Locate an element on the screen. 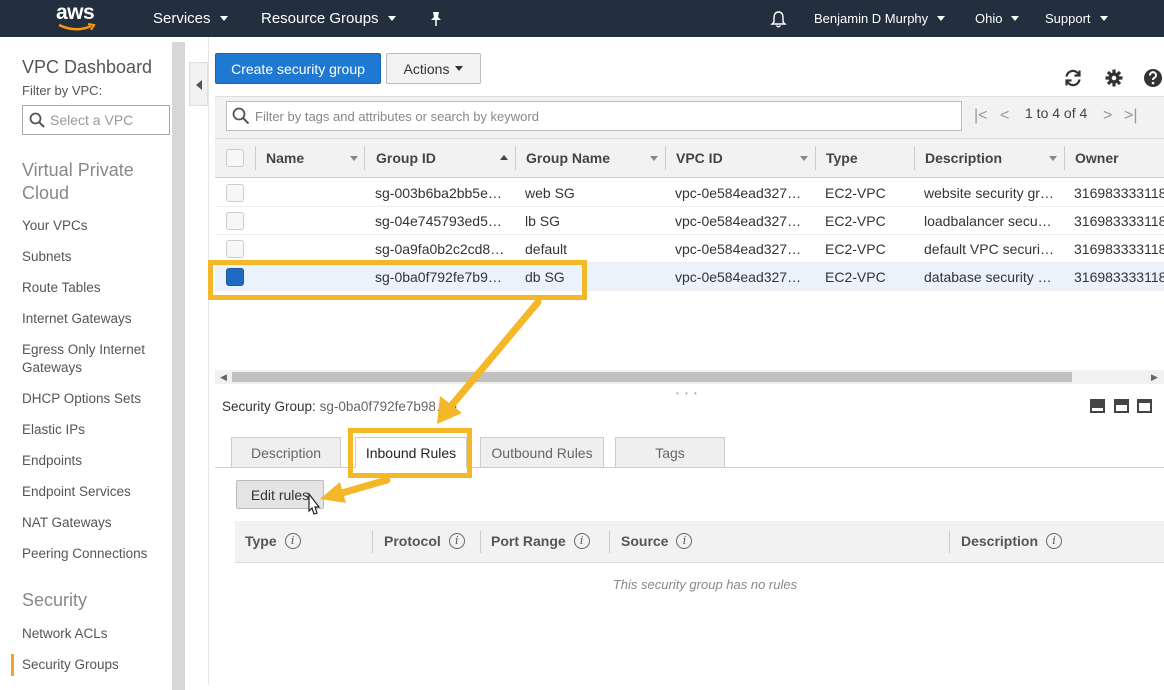  tab-outbound-rules: Outbound Rules is located at coordinates (542, 452).